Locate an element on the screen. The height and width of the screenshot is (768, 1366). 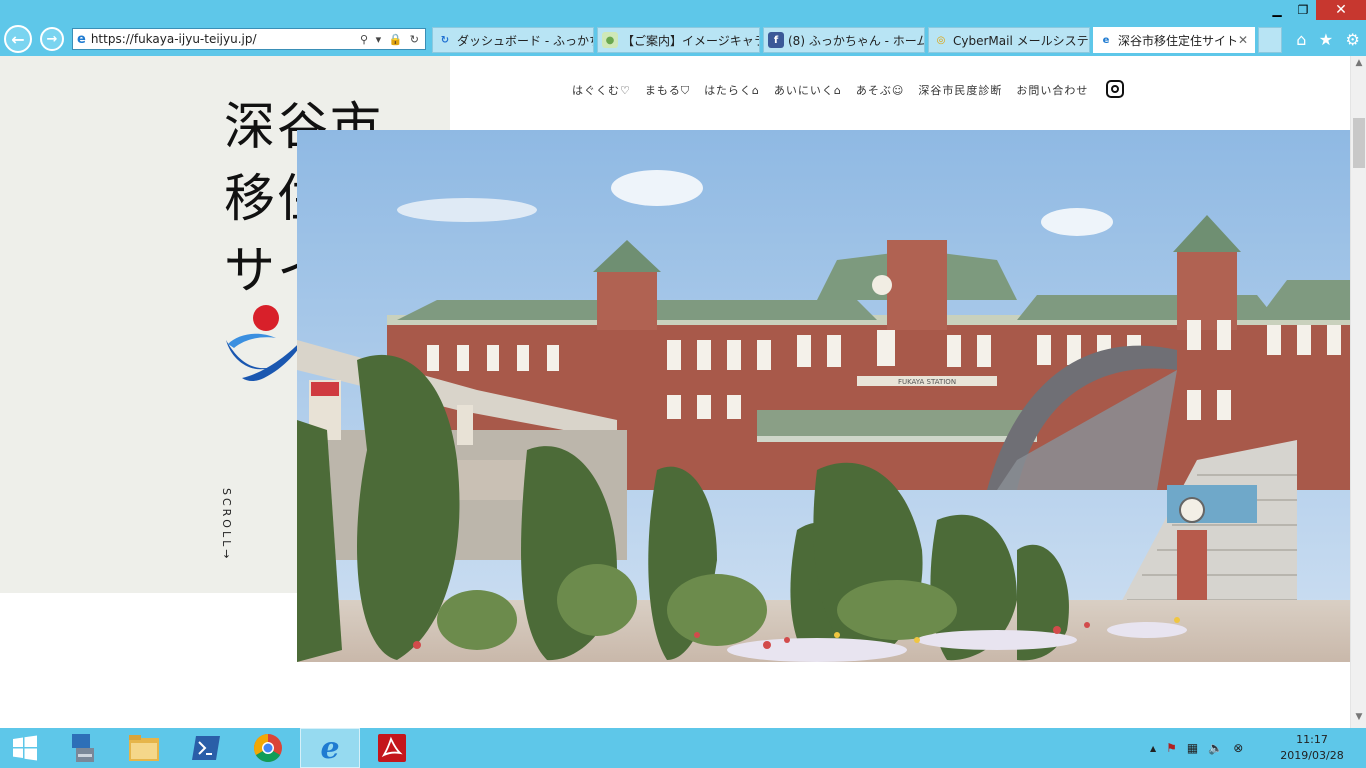
home-icon: ⌂ is located at coordinates (1301, 39).